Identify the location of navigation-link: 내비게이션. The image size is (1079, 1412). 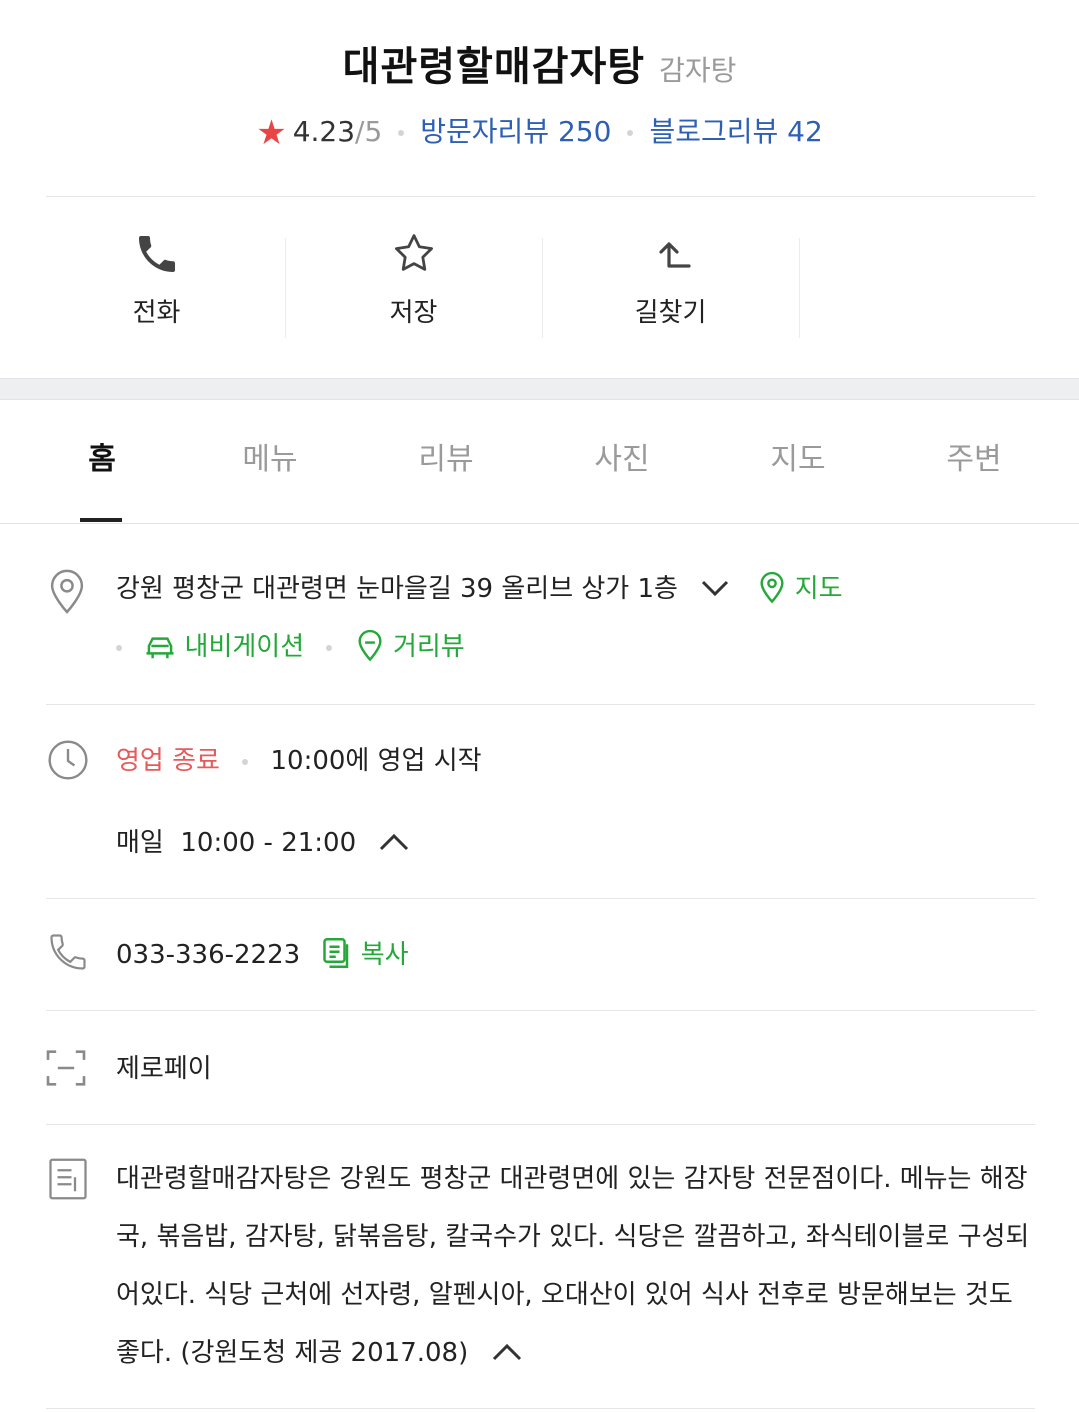
(228, 647).